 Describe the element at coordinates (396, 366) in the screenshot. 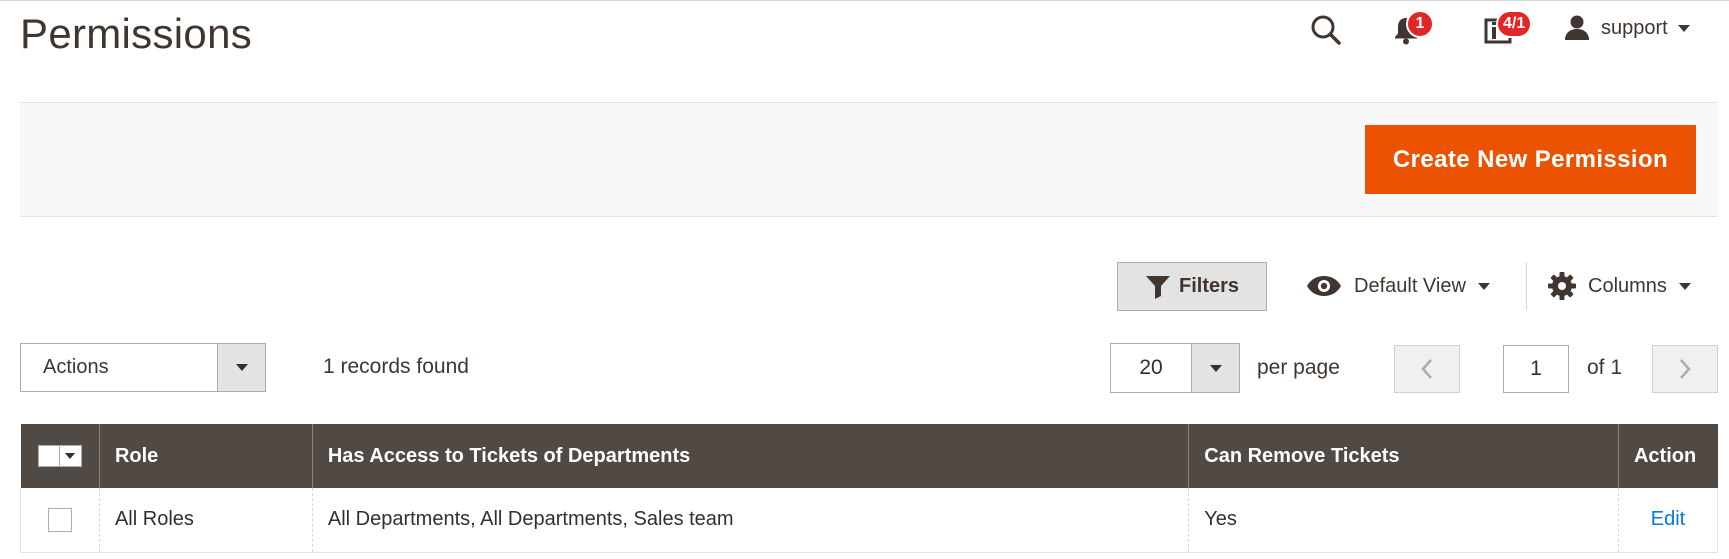

I see `records-found: 1 records found` at that location.